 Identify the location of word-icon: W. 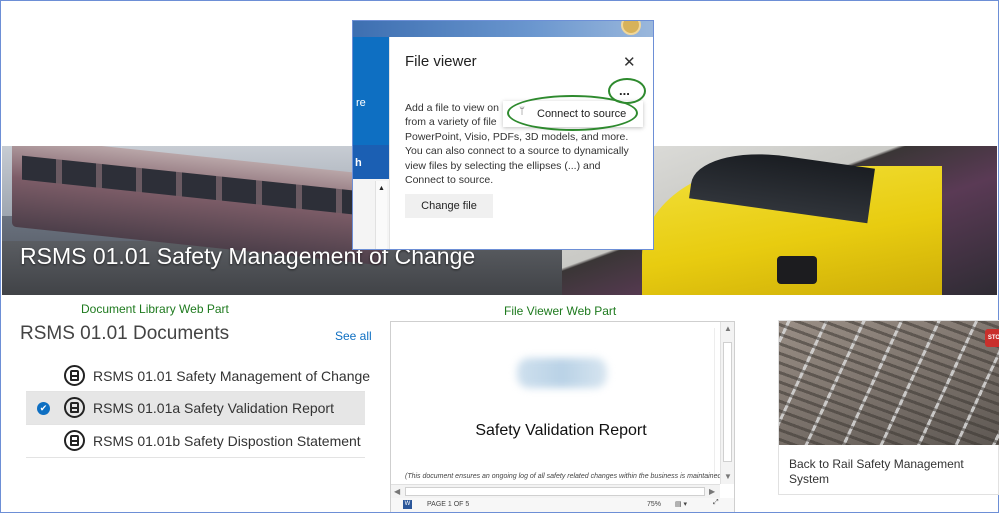
(407, 504).